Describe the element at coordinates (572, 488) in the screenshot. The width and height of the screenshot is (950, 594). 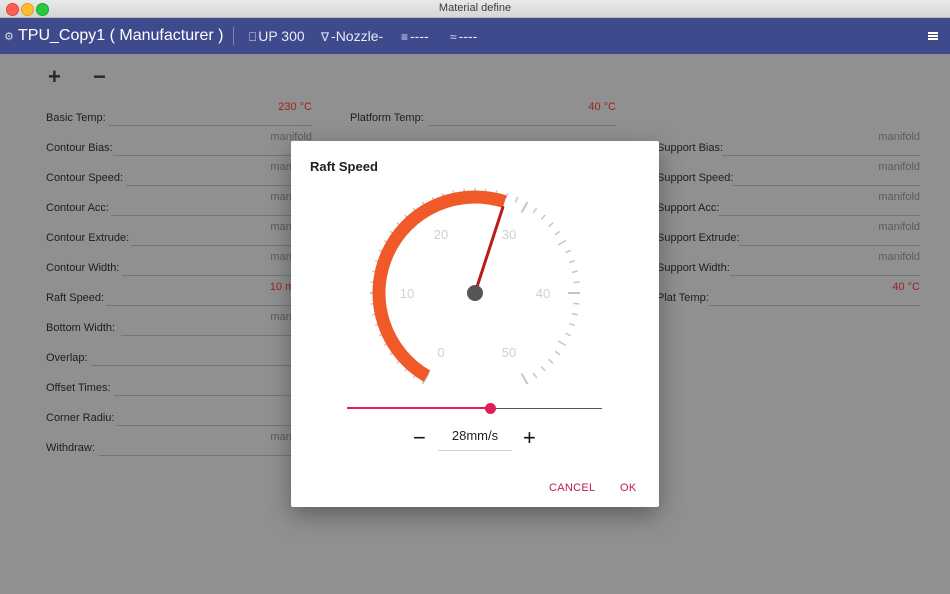
I see `cancel-button: CANCEL` at that location.